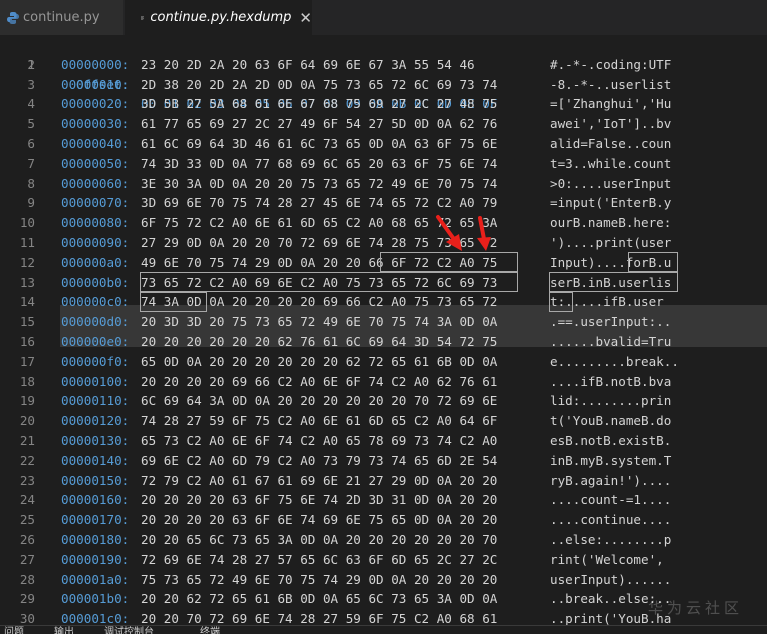 The width and height of the screenshot is (767, 634). Describe the element at coordinates (221, 17) in the screenshot. I see `tab-label: continue.py.hexdump` at that location.